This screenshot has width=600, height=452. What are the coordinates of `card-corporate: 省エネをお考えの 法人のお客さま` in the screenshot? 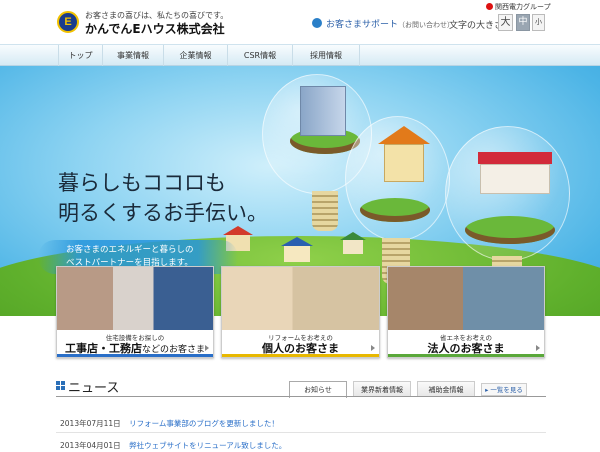 It's located at (466, 312).